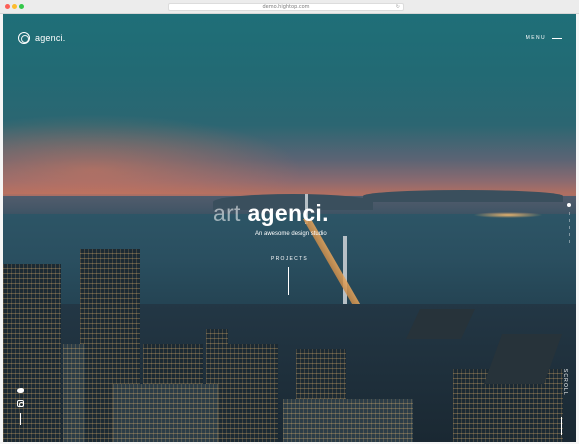  What do you see at coordinates (508, 215) in the screenshot?
I see `distant-city-lights` at bounding box center [508, 215].